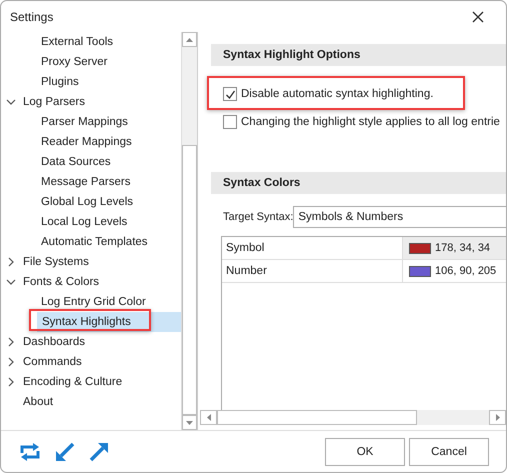  What do you see at coordinates (312, 271) in the screenshot?
I see `table-cell: Number` at bounding box center [312, 271].